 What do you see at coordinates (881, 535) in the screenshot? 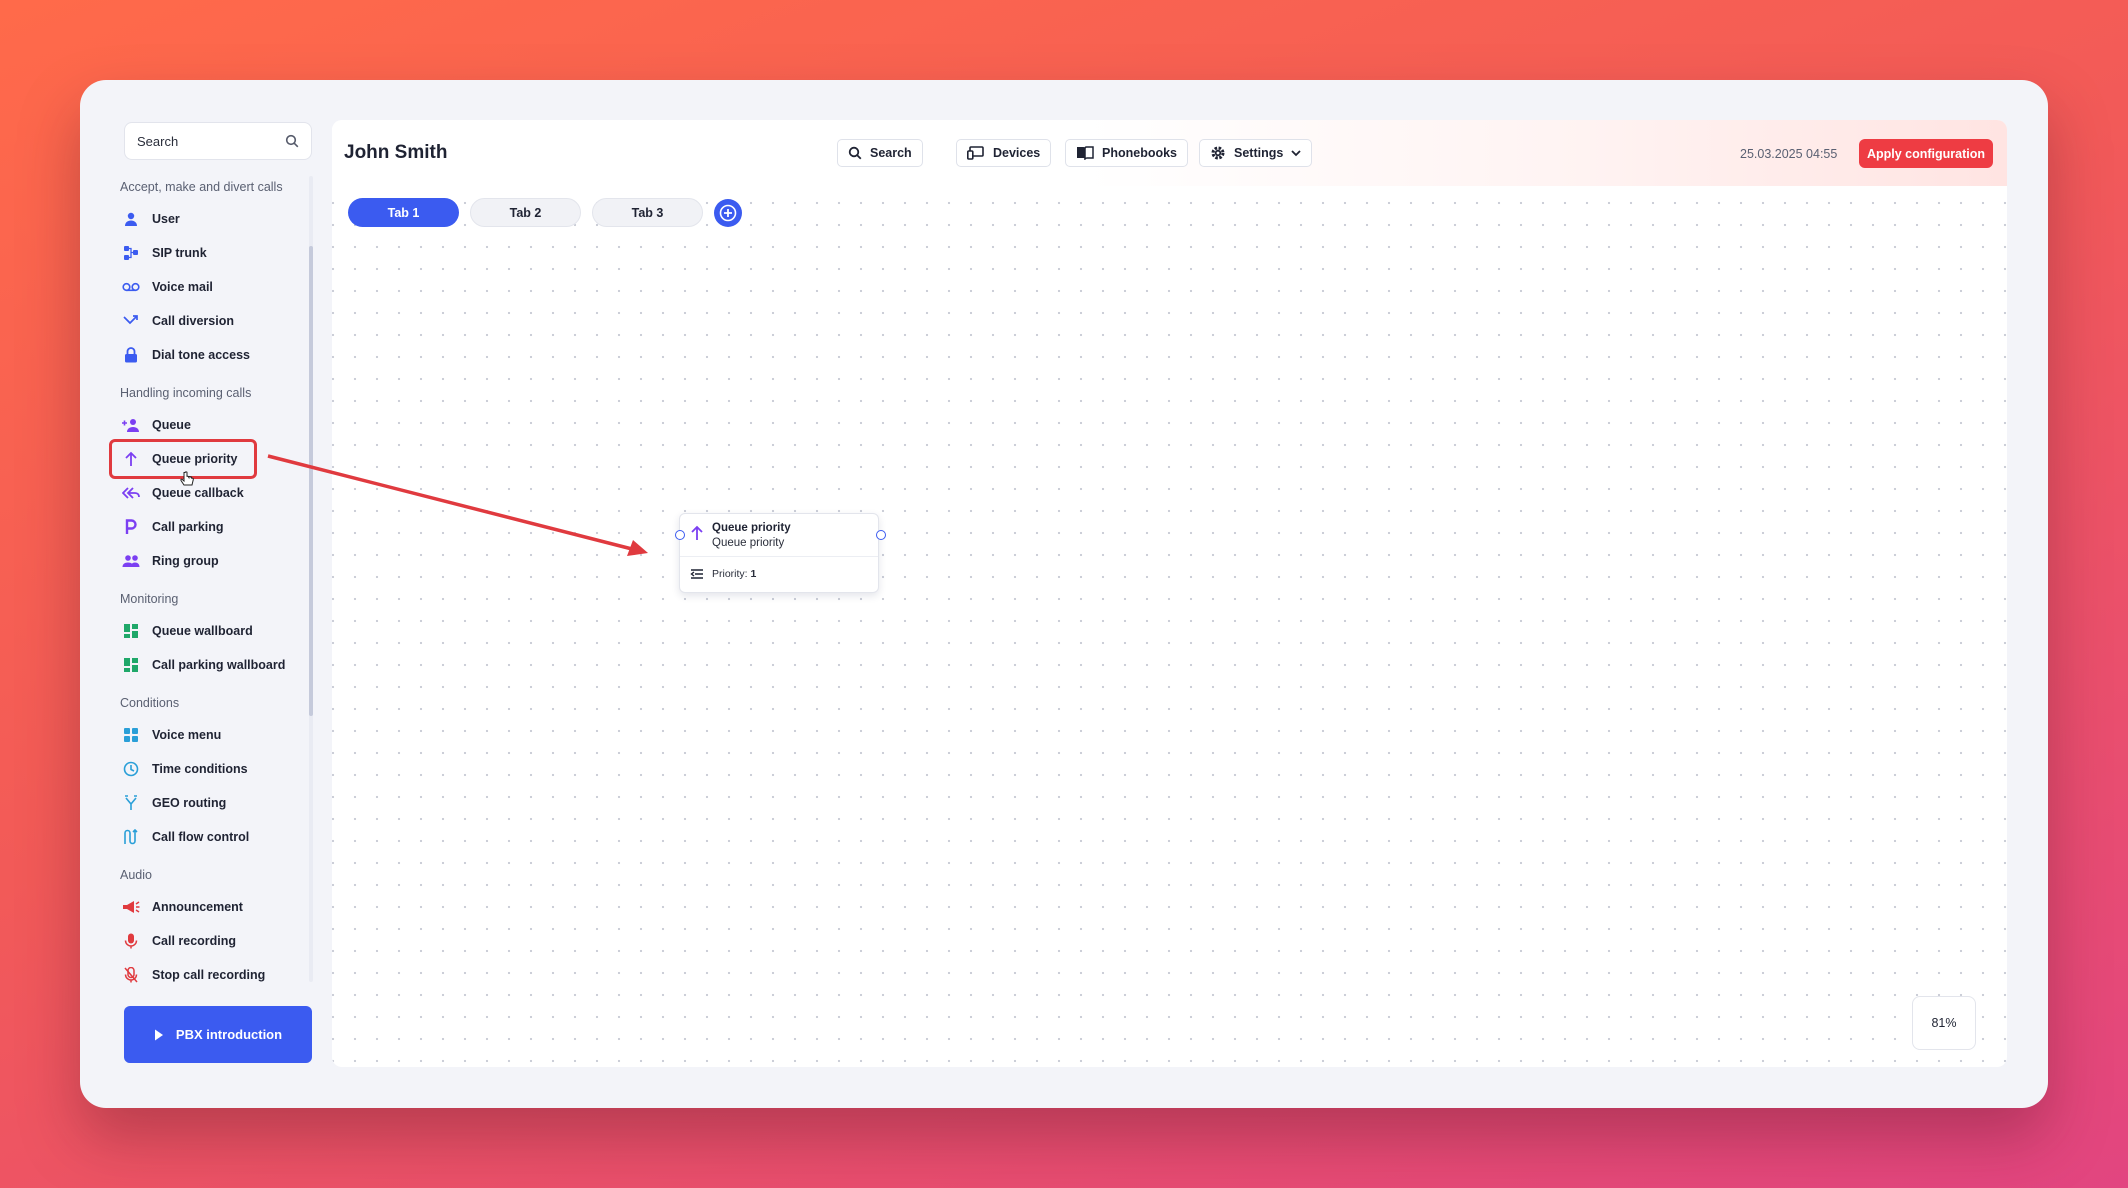
I see `node-output-port` at bounding box center [881, 535].